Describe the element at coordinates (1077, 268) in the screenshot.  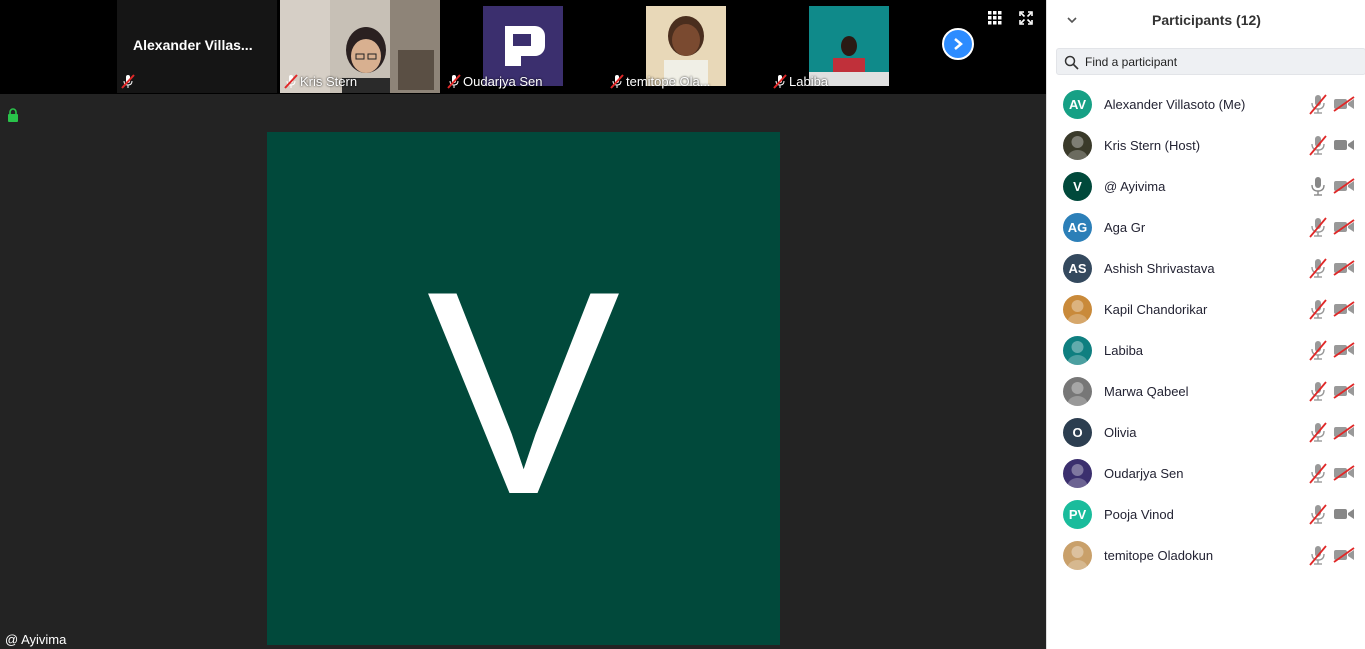
I see `avatar: AS` at that location.